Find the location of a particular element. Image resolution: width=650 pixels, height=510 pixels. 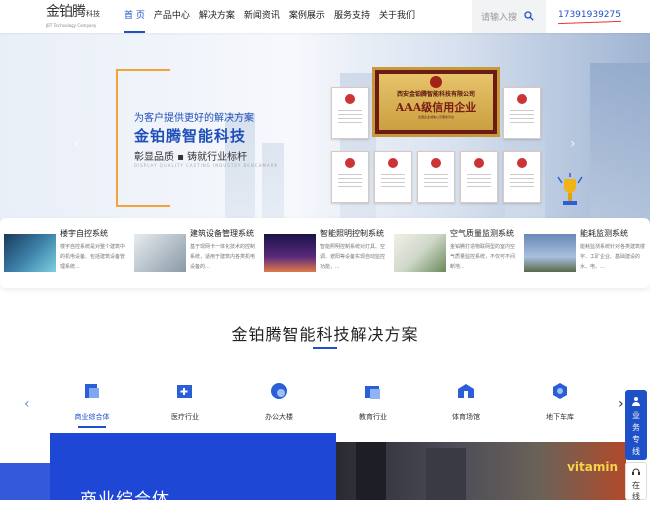

office-icon is located at coordinates (279, 391).